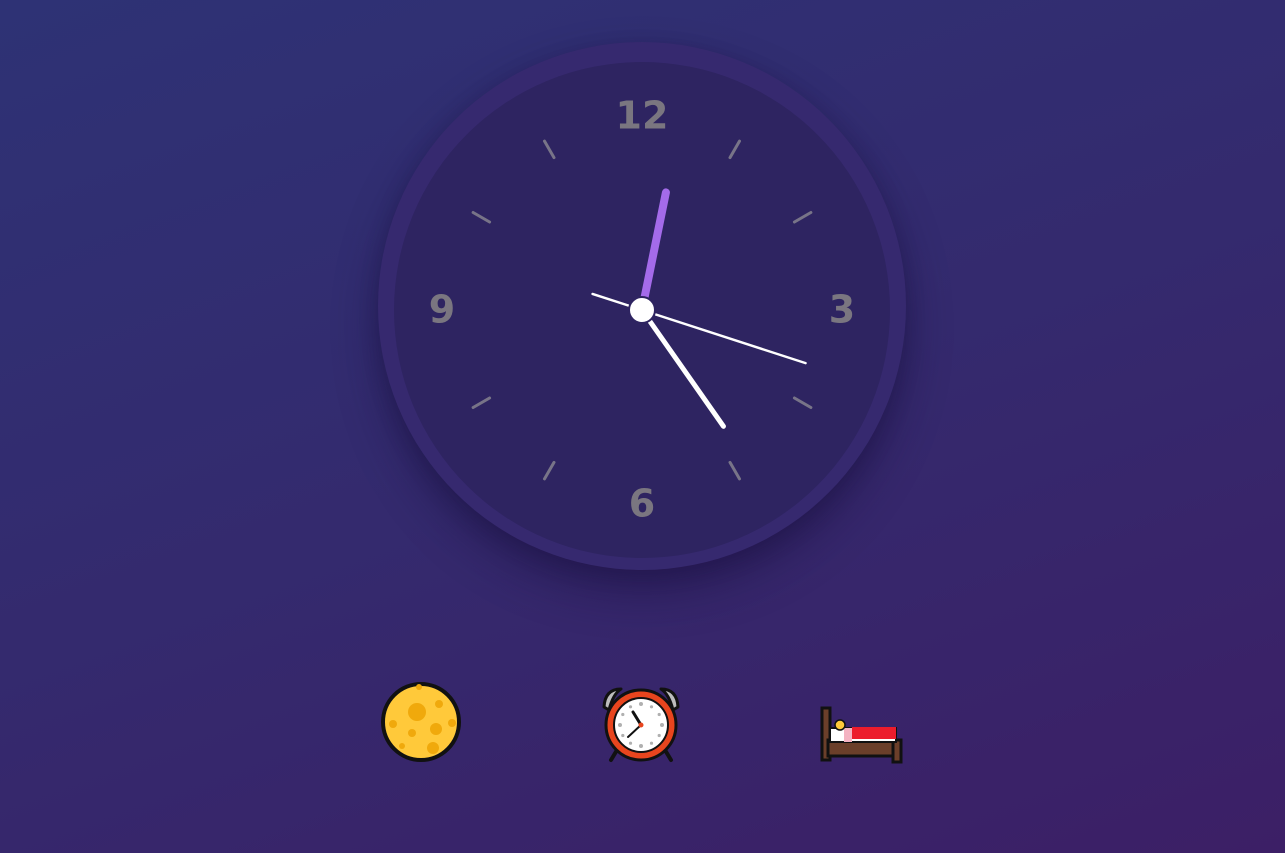  I want to click on alarm-clock-icon, so click(641, 724).